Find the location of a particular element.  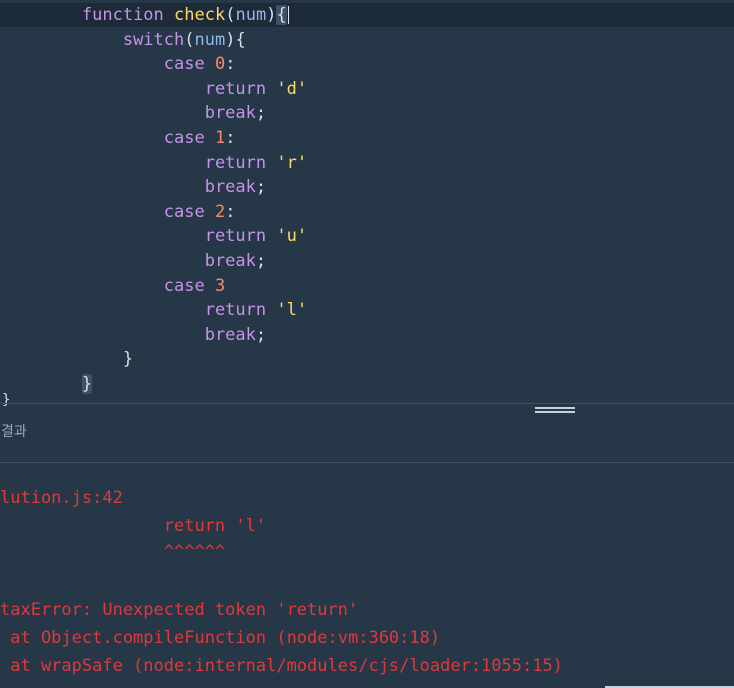

code-token: 2 is located at coordinates (220, 212).